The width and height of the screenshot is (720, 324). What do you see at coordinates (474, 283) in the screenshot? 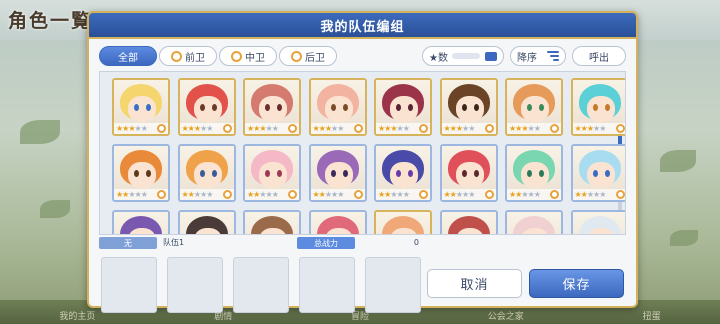
I see `cancel-button: 取消` at bounding box center [474, 283].